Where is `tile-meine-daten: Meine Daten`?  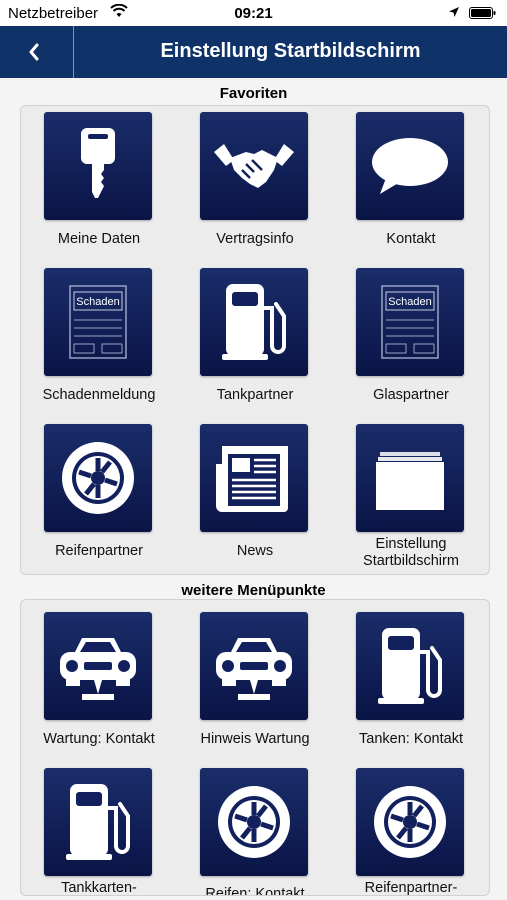 tile-meine-daten: Meine Daten is located at coordinates (99, 184).